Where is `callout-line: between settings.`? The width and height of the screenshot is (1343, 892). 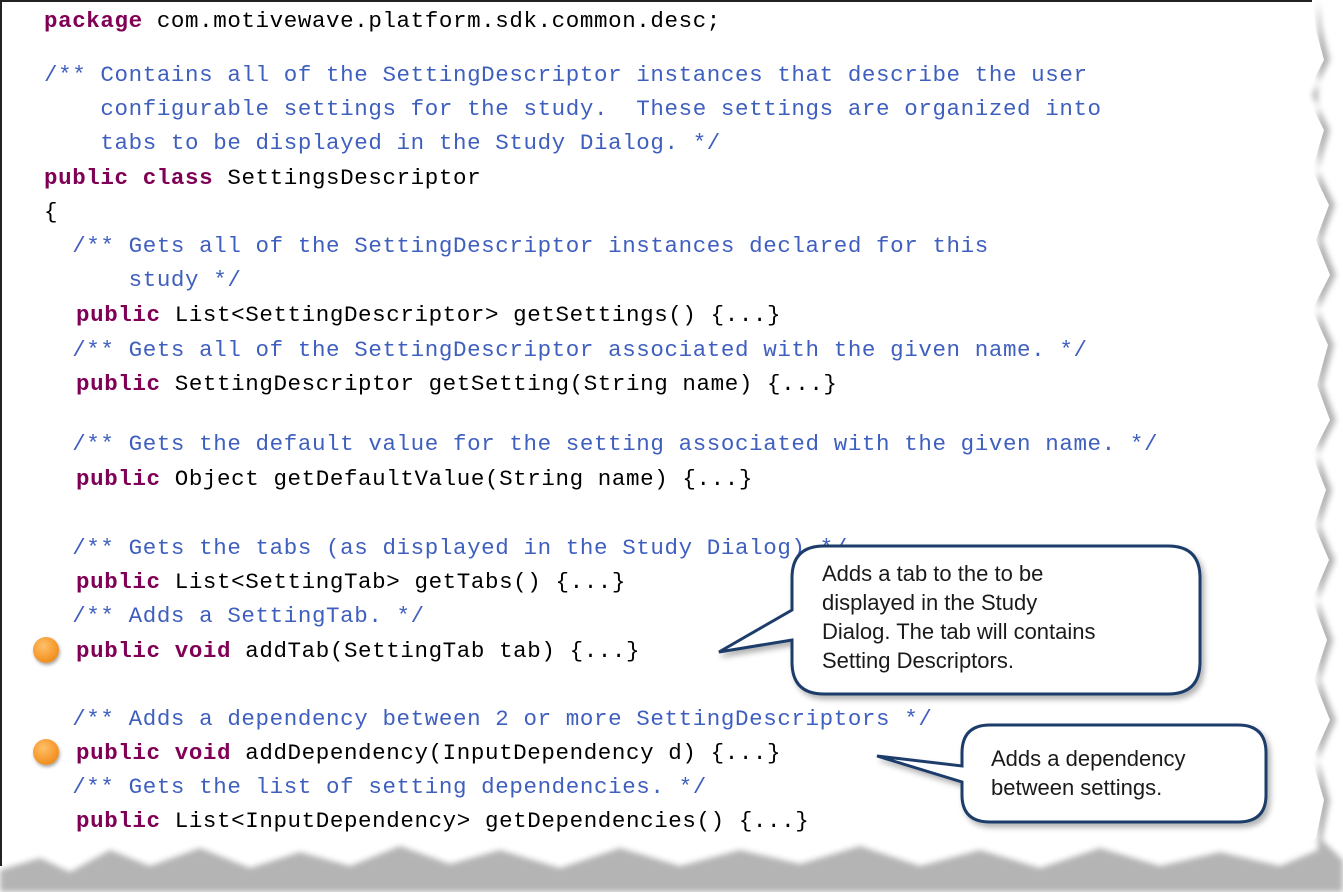
callout-line: between settings. is located at coordinates (1077, 787).